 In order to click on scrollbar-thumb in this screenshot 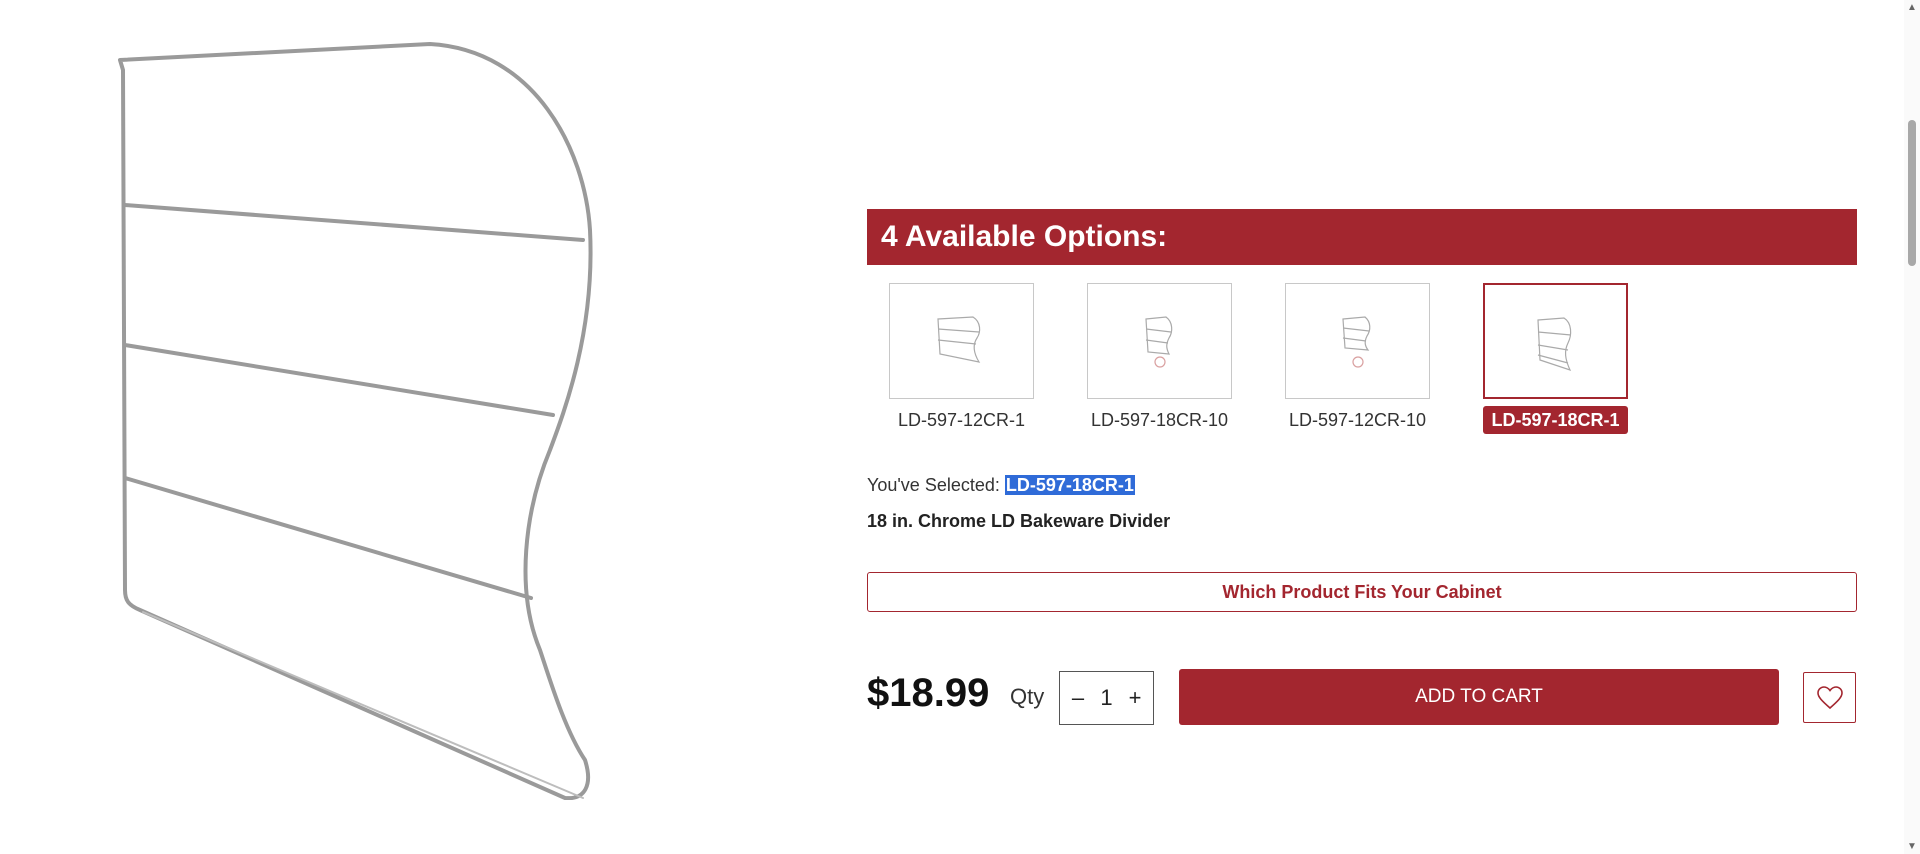, I will do `click(1912, 193)`.